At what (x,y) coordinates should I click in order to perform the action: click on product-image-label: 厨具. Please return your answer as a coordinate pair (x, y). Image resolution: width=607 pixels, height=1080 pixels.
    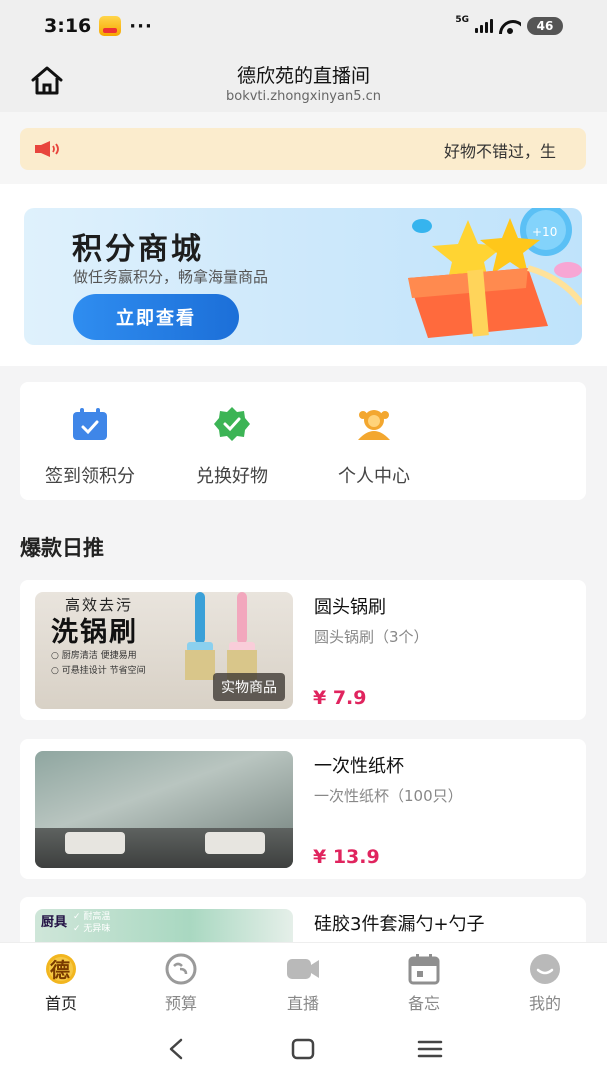
    Looking at the image, I should click on (54, 922).